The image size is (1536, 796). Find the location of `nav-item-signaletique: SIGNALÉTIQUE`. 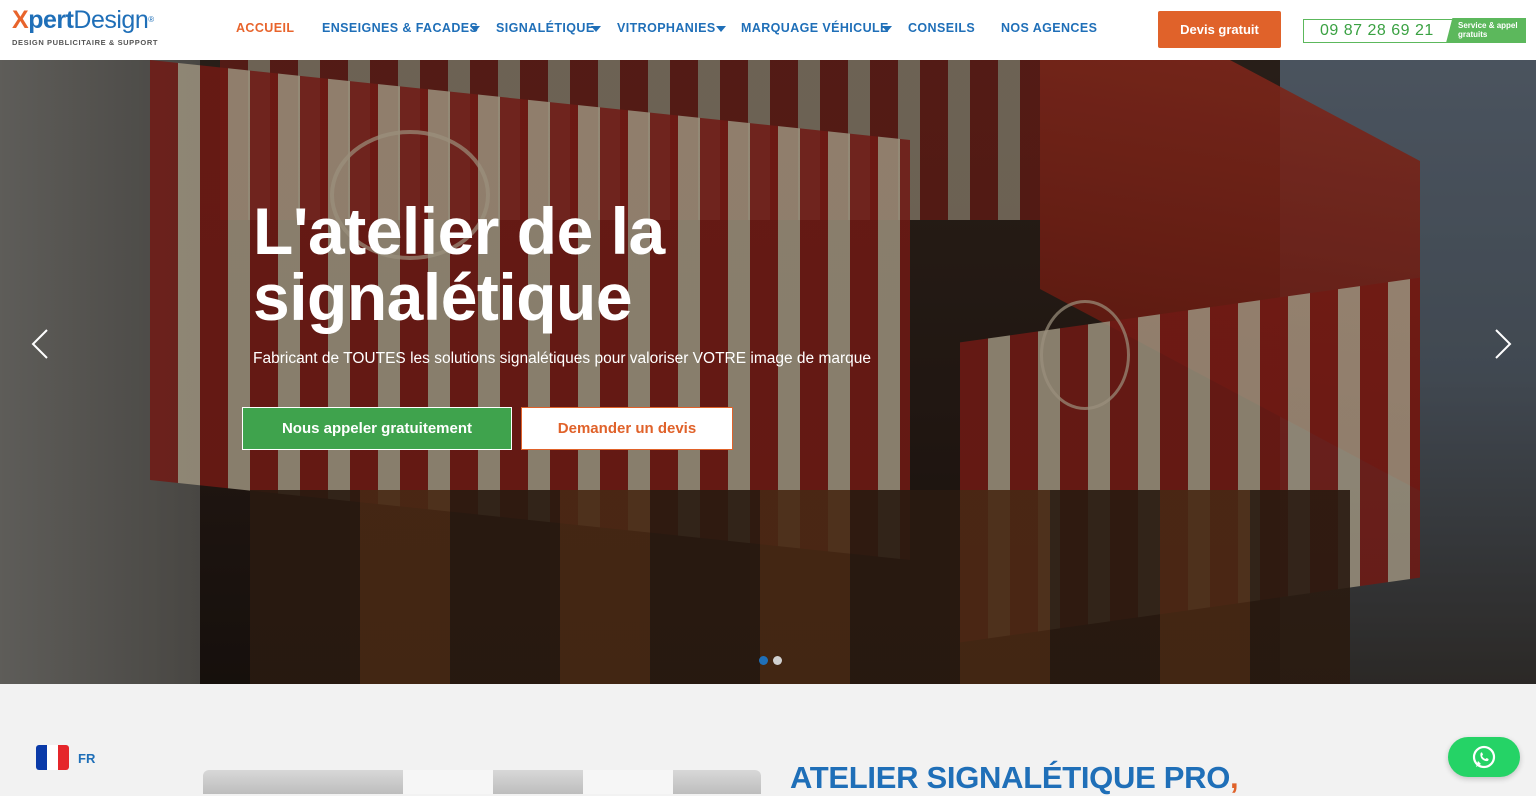

nav-item-signaletique: SIGNALÉTIQUE is located at coordinates (545, 28).